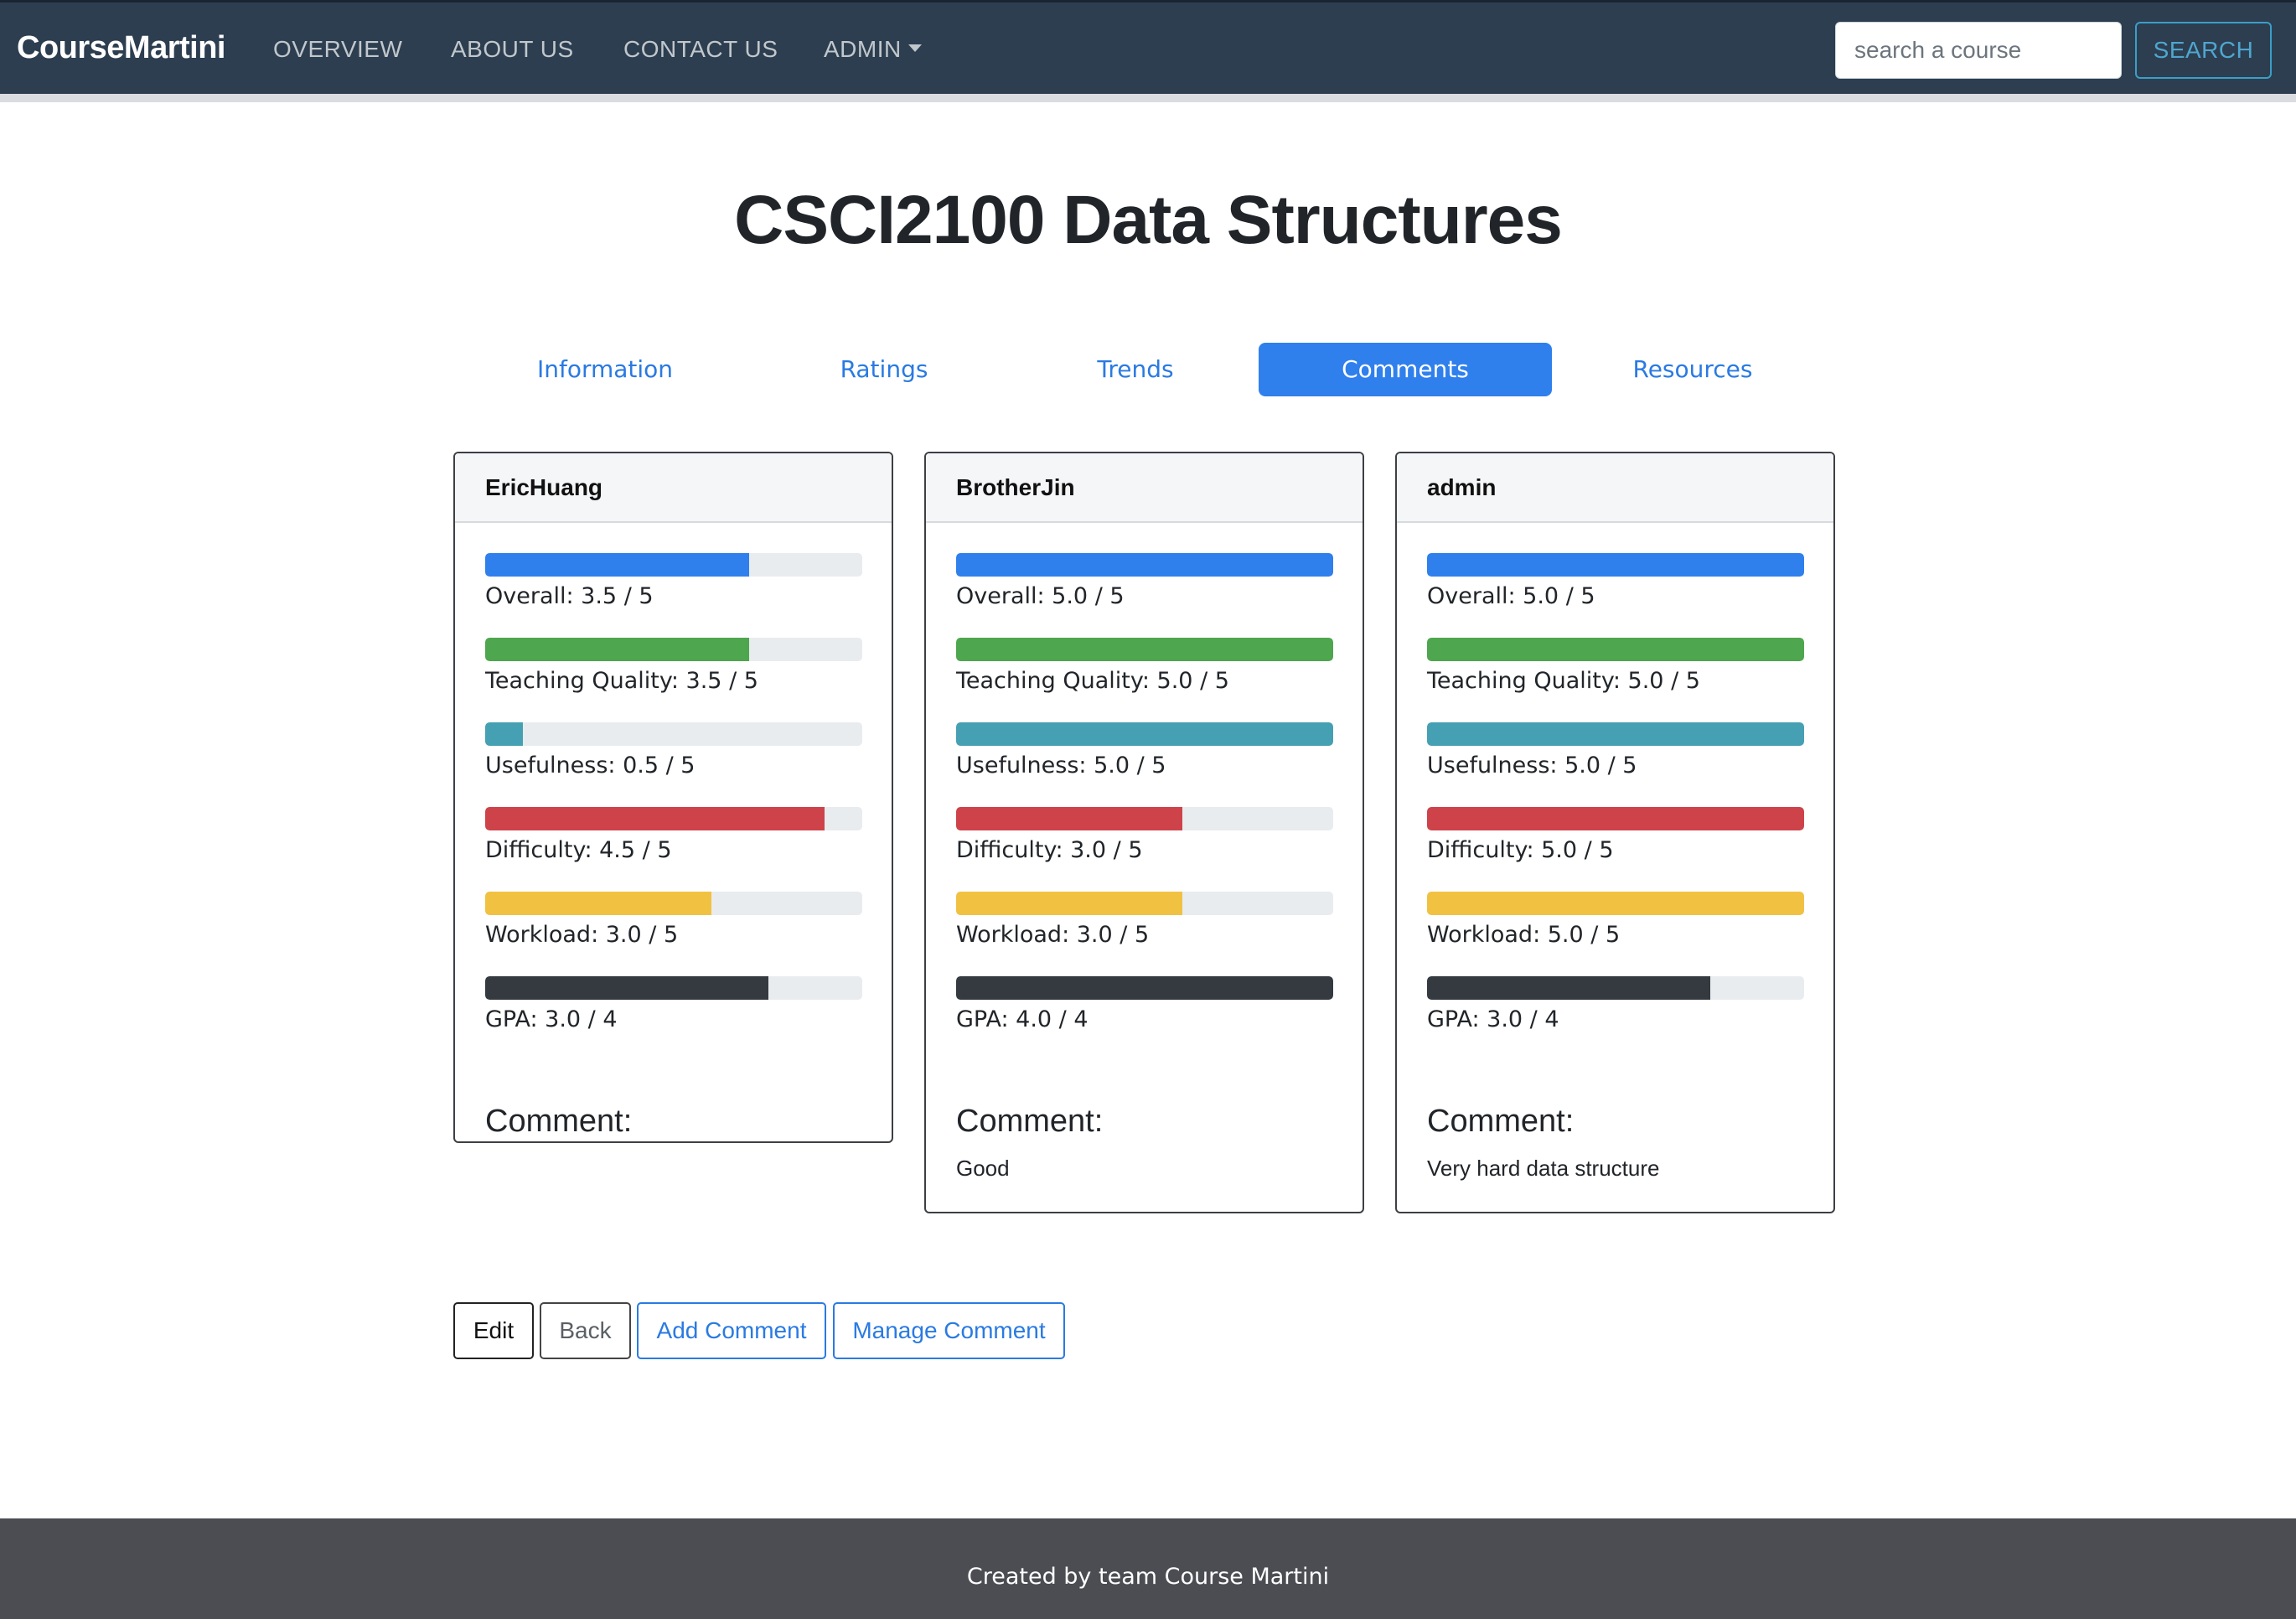 The width and height of the screenshot is (2296, 1619). I want to click on search-input, so click(1979, 50).